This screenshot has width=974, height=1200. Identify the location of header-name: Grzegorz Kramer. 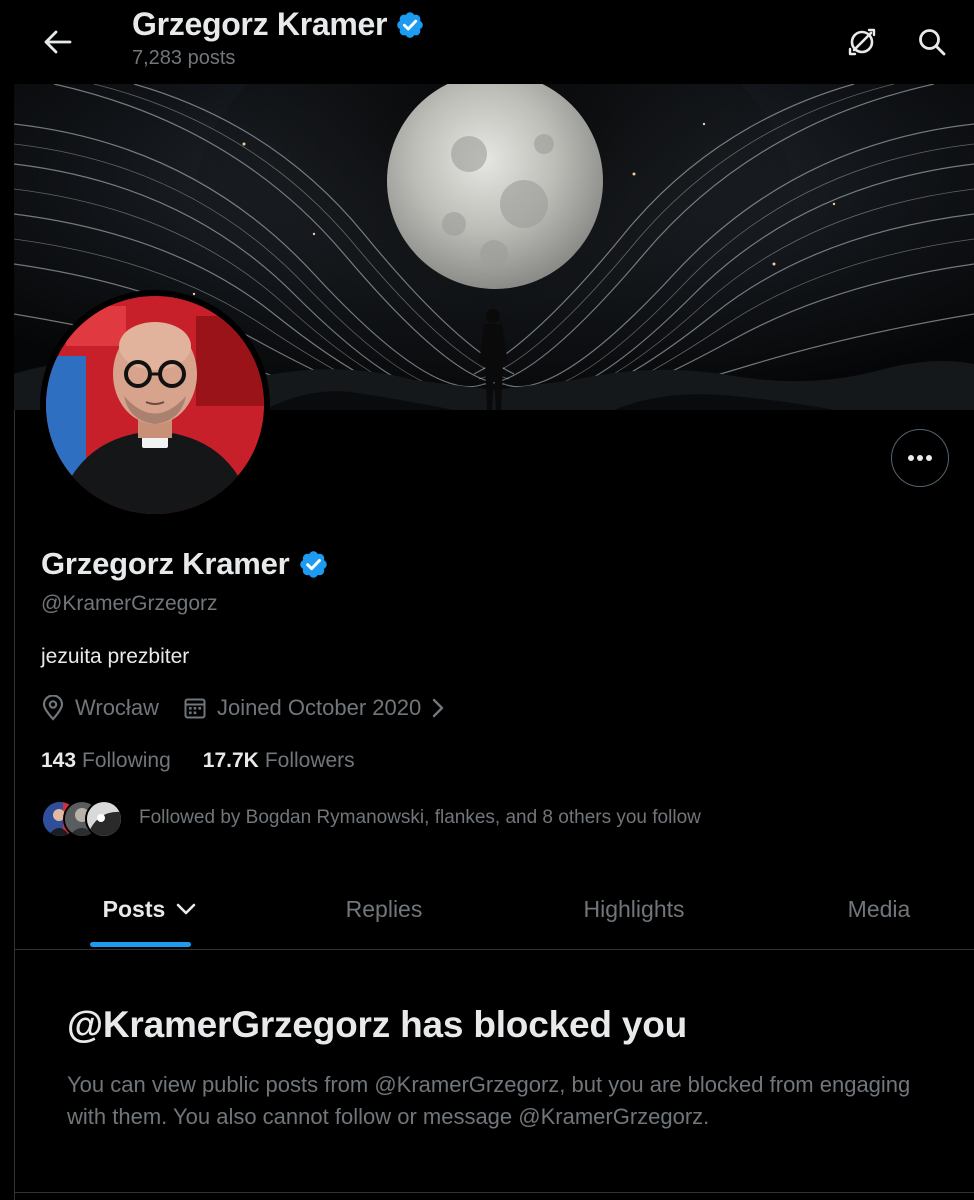
(260, 24).